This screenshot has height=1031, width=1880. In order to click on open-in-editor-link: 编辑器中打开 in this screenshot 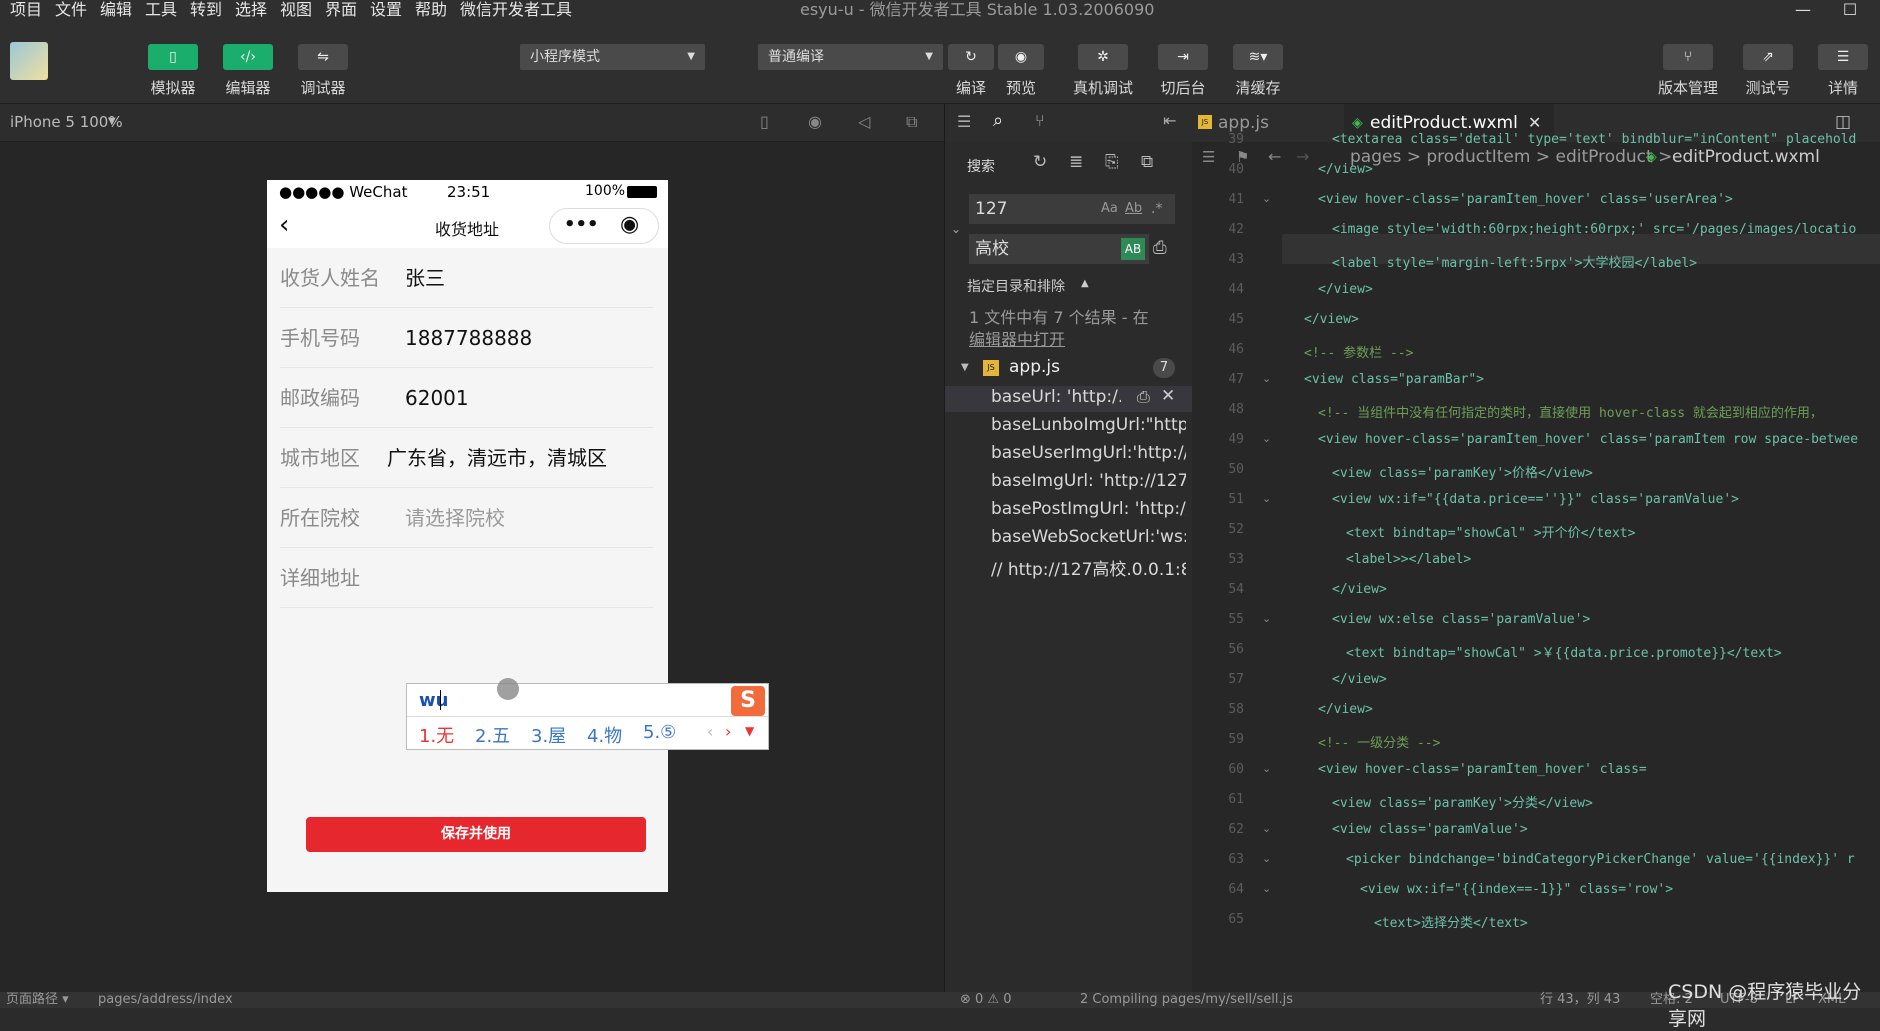, I will do `click(1017, 338)`.